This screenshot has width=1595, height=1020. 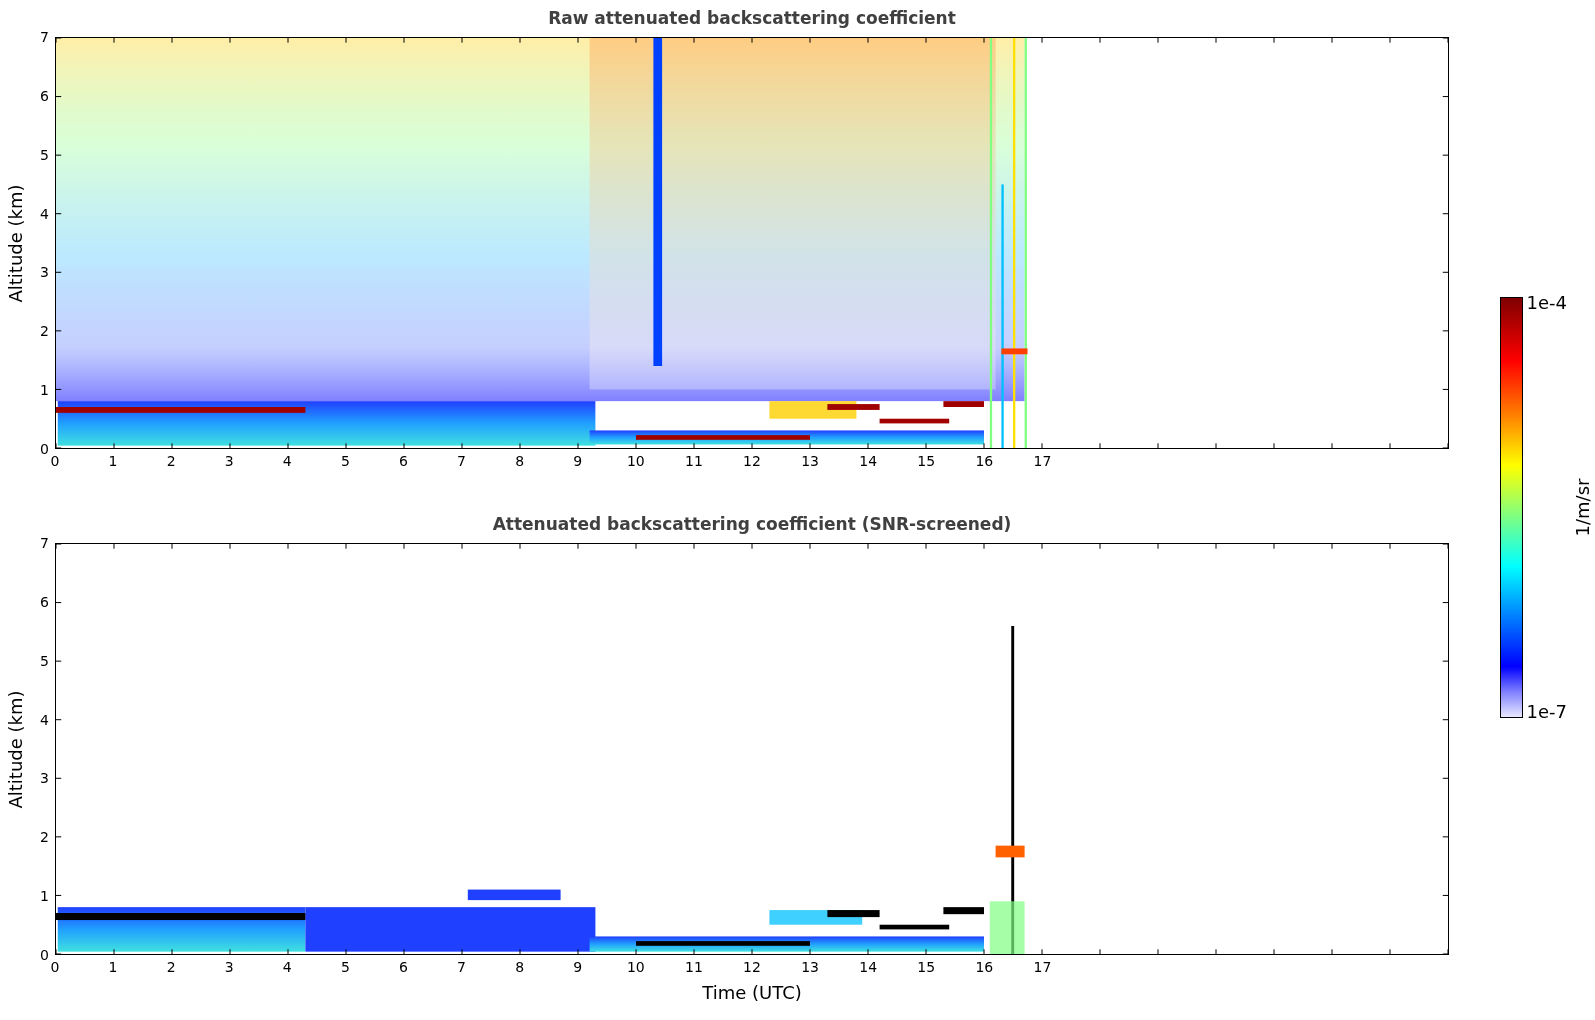 What do you see at coordinates (752, 525) in the screenshot?
I see `chart-title: Attenuated backscattering coefficient (SNR-screened)` at bounding box center [752, 525].